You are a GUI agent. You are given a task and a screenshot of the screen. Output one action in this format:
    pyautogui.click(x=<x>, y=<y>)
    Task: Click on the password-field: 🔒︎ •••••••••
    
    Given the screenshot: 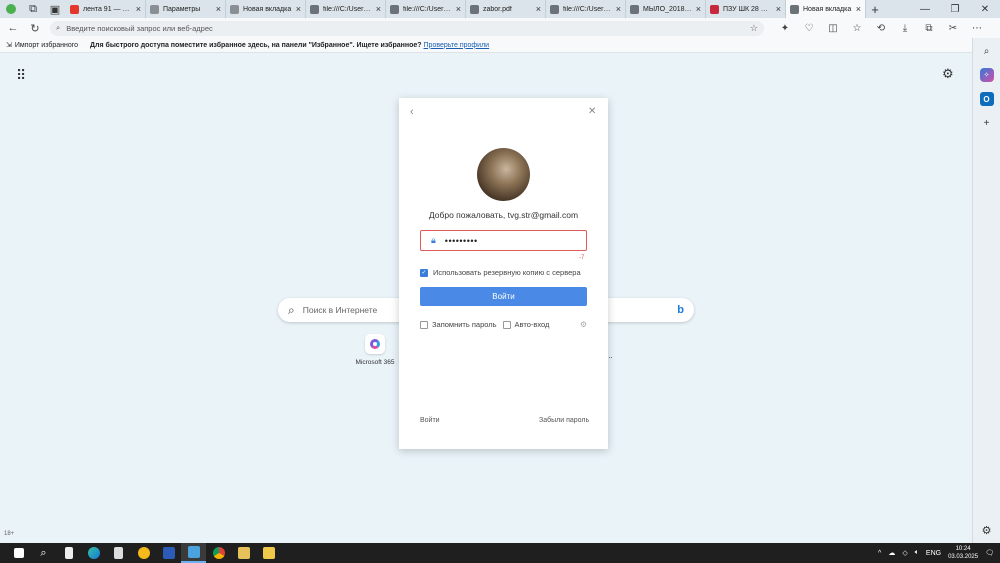 What is the action you would take?
    pyautogui.click(x=503, y=240)
    